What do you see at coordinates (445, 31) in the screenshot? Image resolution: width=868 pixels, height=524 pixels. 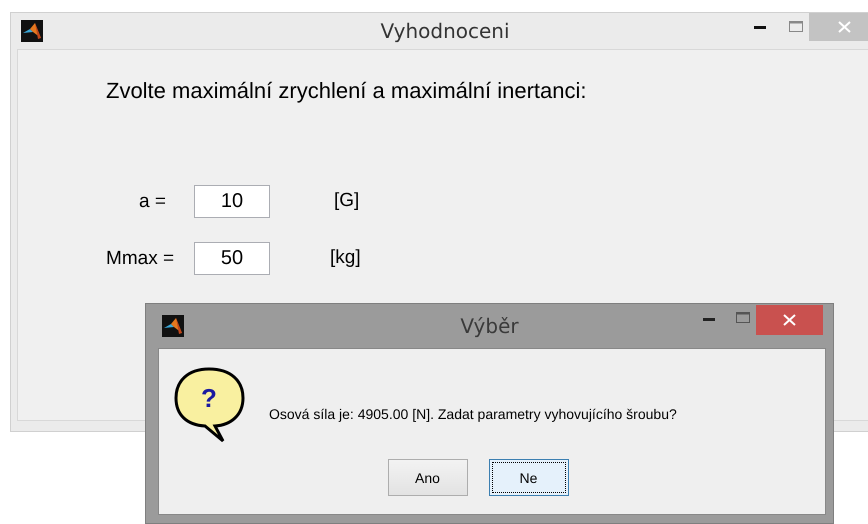 I see `window-title: Vyhodnoceni` at bounding box center [445, 31].